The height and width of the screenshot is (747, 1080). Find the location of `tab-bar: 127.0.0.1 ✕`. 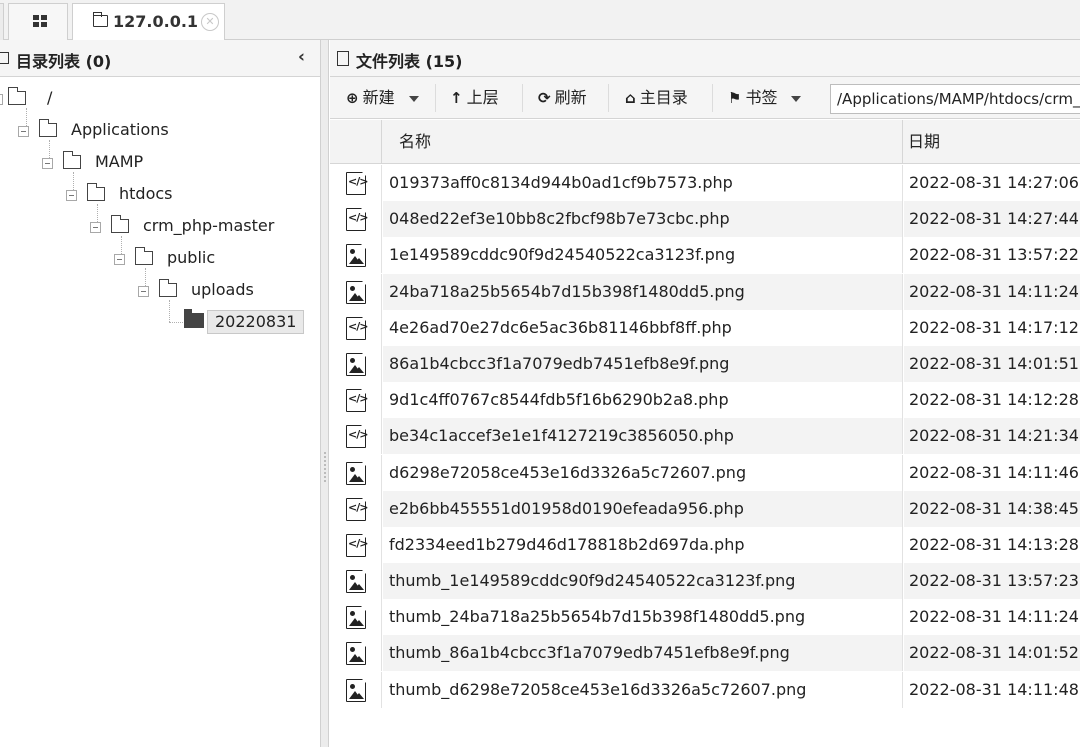

tab-bar: 127.0.0.1 ✕ is located at coordinates (540, 20).